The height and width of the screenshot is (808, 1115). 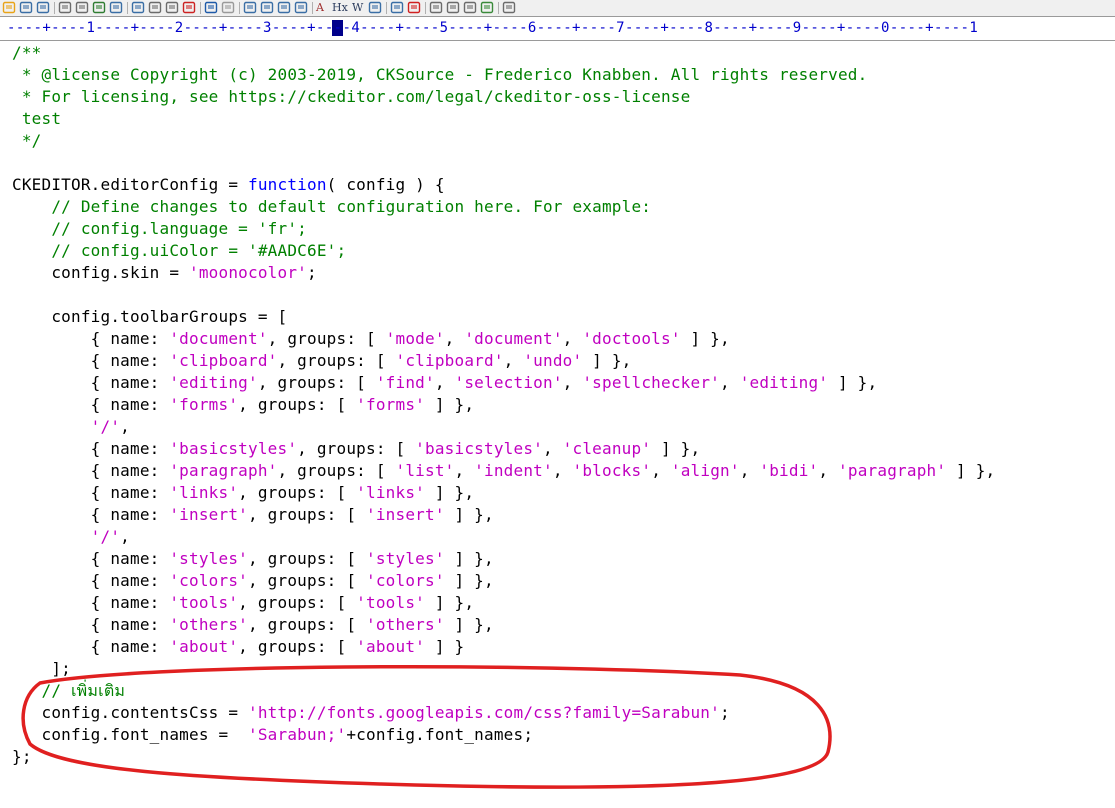 What do you see at coordinates (228, 7) in the screenshot?
I see `redo-icon` at bounding box center [228, 7].